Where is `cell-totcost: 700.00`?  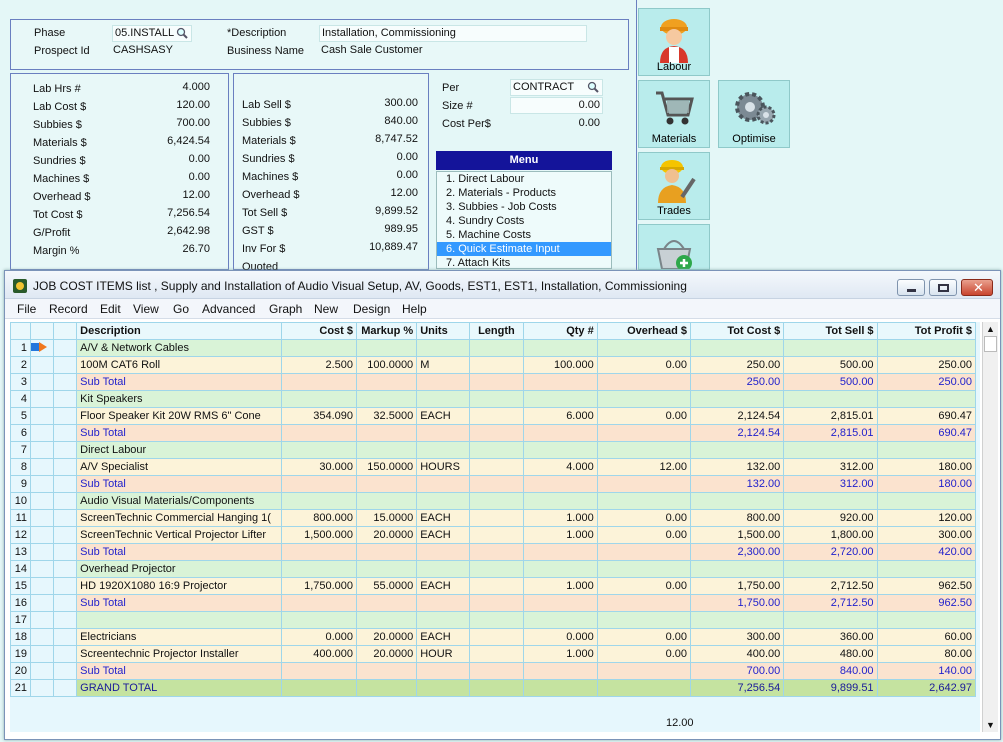
cell-totcost: 700.00 is located at coordinates (737, 671).